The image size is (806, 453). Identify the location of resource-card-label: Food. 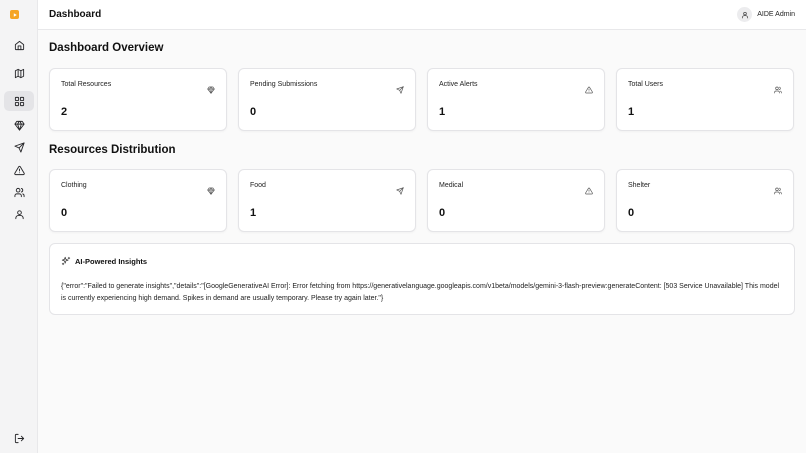
(258, 185).